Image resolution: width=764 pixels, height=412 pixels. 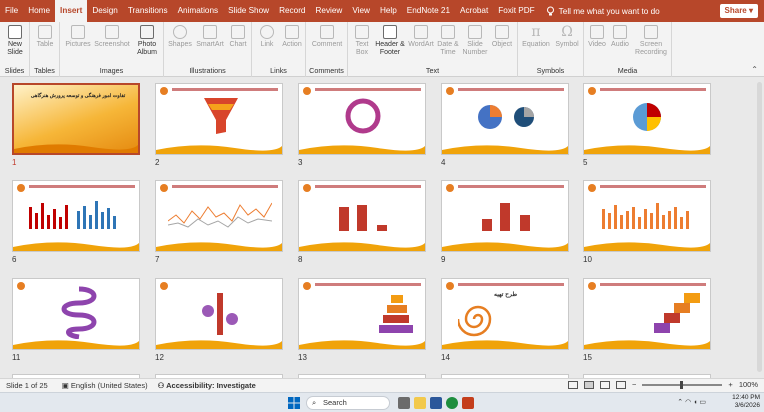 What do you see at coordinates (621, 384) in the screenshot?
I see `slideshow-view-icon` at bounding box center [621, 384].